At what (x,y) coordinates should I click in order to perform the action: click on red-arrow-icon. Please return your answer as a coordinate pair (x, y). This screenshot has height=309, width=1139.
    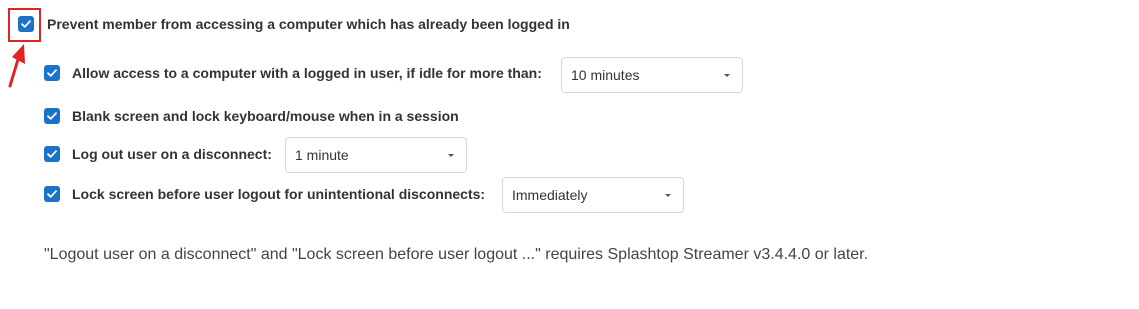
    Looking at the image, I should click on (16, 66).